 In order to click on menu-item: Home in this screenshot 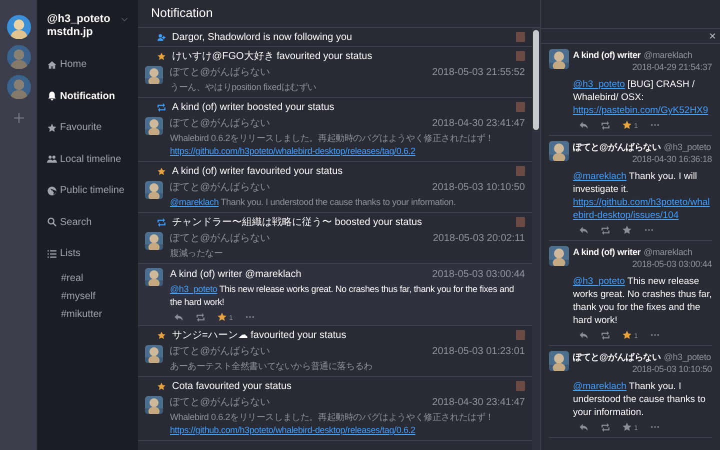, I will do `click(87, 64)`.